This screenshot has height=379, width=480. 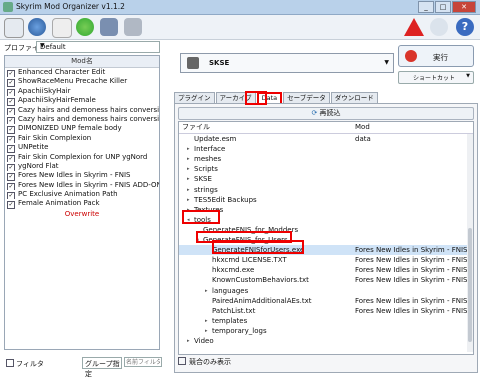 What do you see at coordinates (182, 361) in the screenshot?
I see `conflict-only-checkbox` at bounding box center [182, 361].